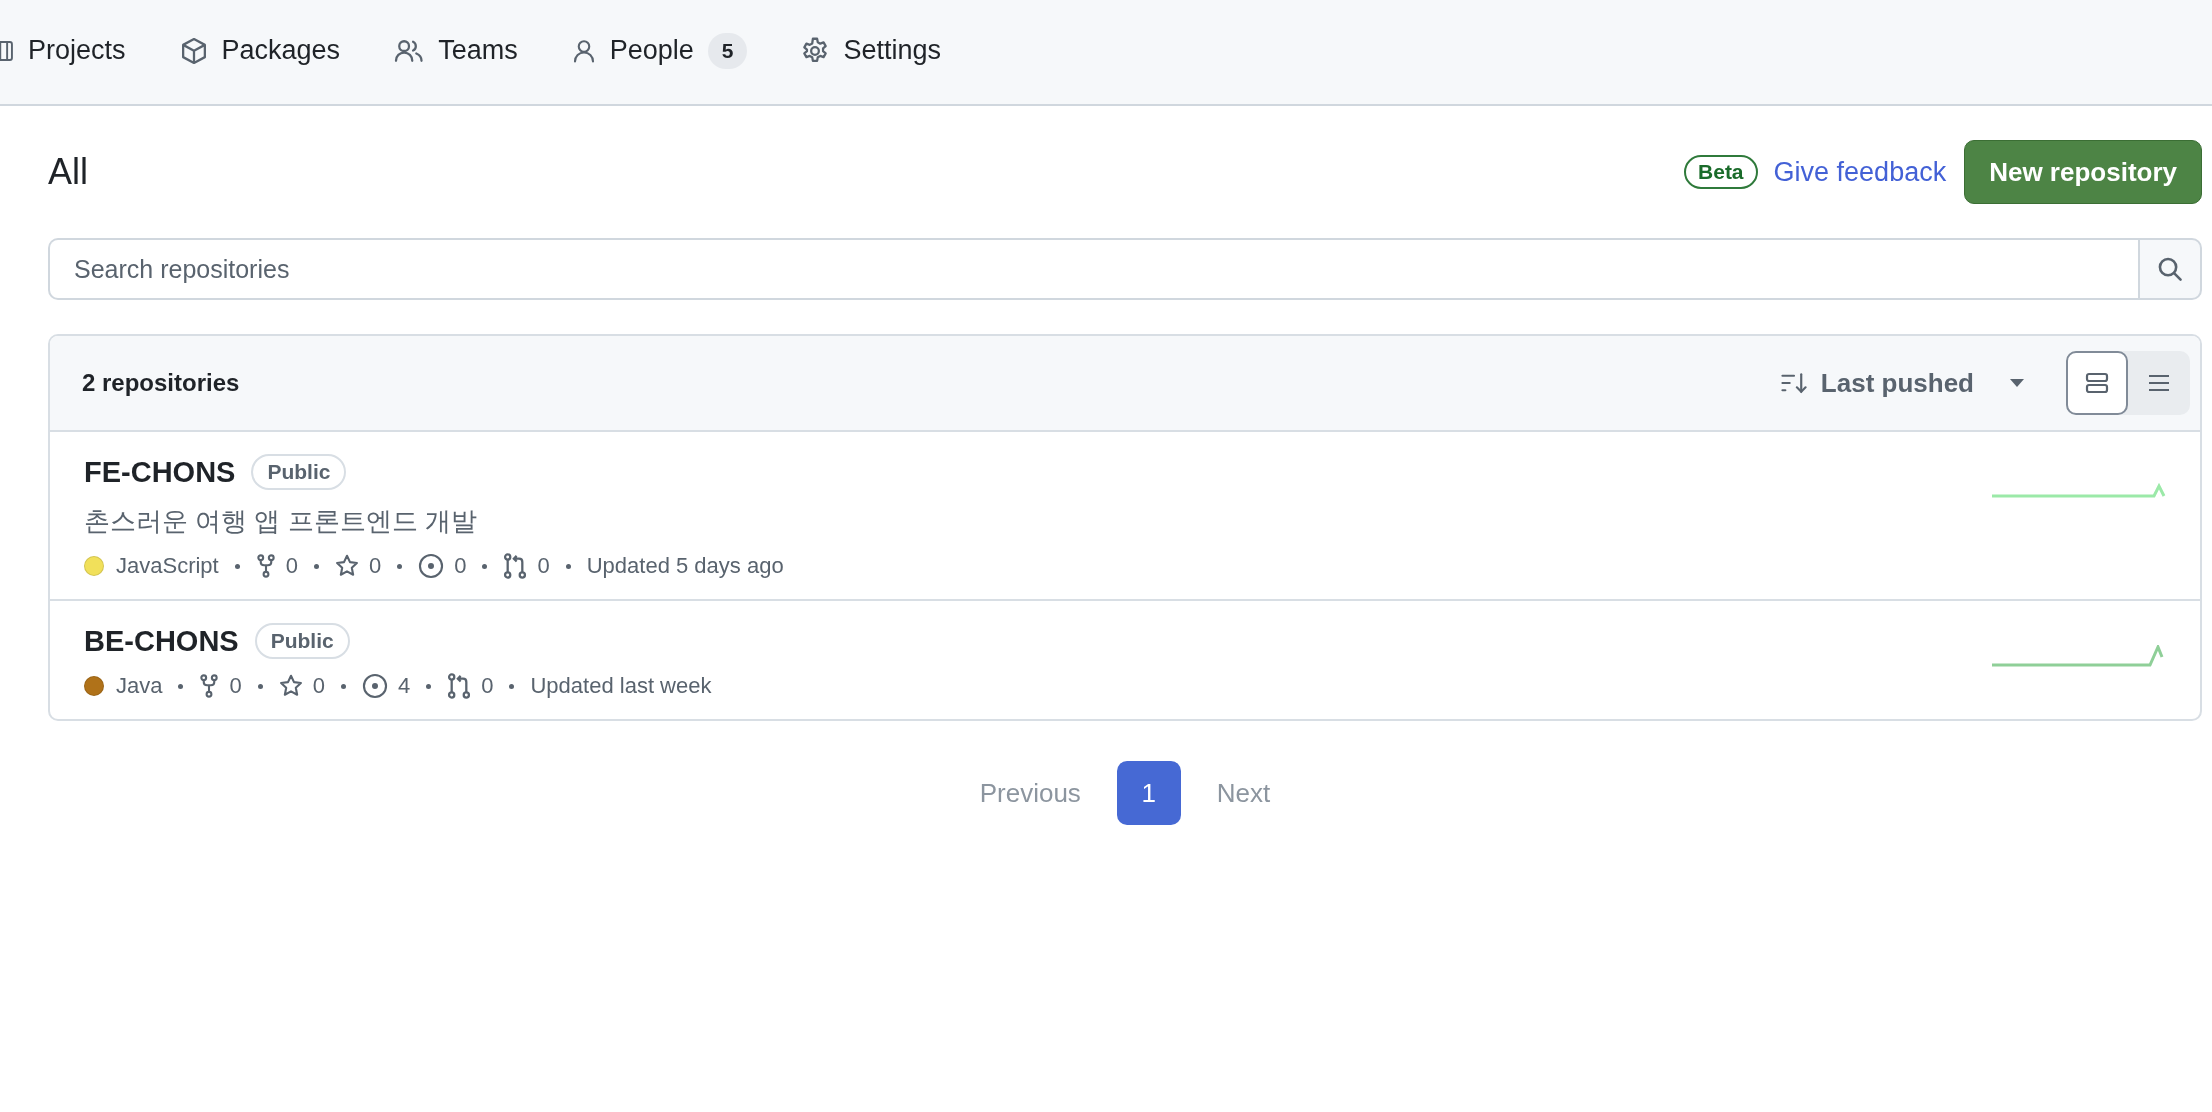  What do you see at coordinates (2083, 172) in the screenshot?
I see `new-repository-button: New repository` at bounding box center [2083, 172].